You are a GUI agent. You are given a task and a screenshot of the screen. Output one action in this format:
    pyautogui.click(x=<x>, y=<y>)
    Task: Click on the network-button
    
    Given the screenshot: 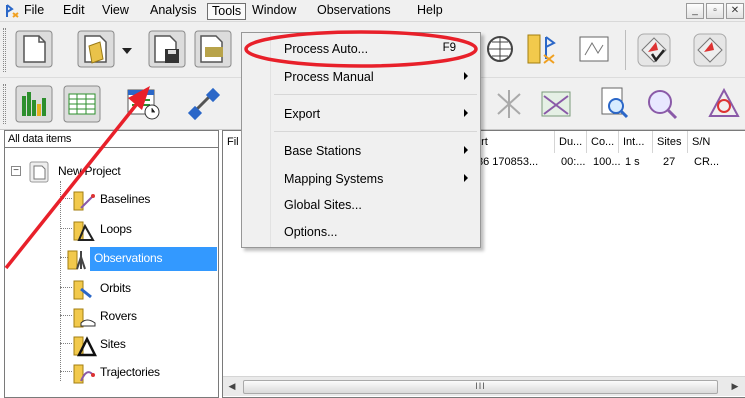 What is the action you would take?
    pyautogui.click(x=510, y=104)
    